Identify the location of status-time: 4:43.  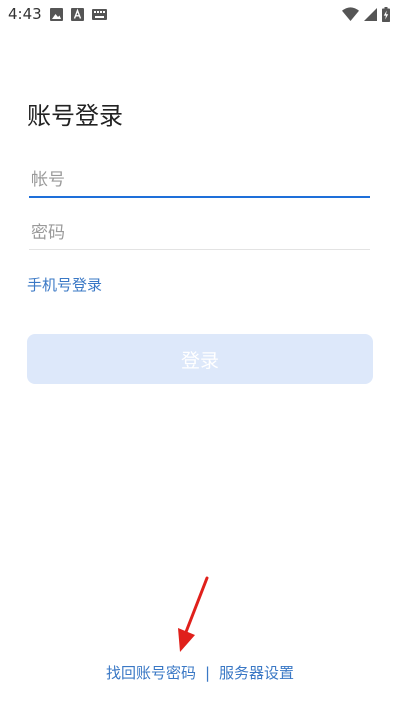
(25, 14).